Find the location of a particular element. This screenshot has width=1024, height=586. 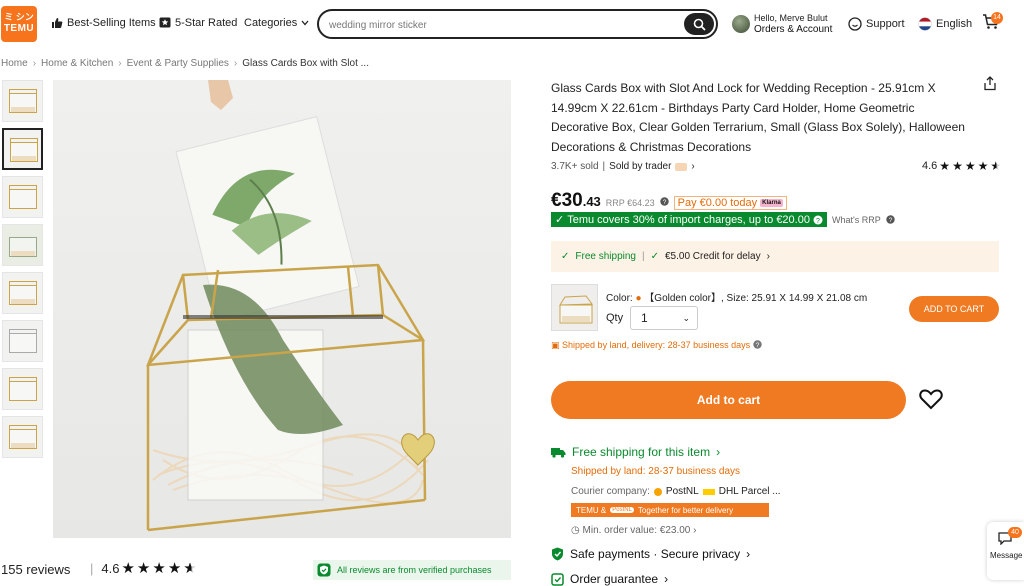

pay-today-label: Pay €0.00 today is located at coordinates (717, 203).